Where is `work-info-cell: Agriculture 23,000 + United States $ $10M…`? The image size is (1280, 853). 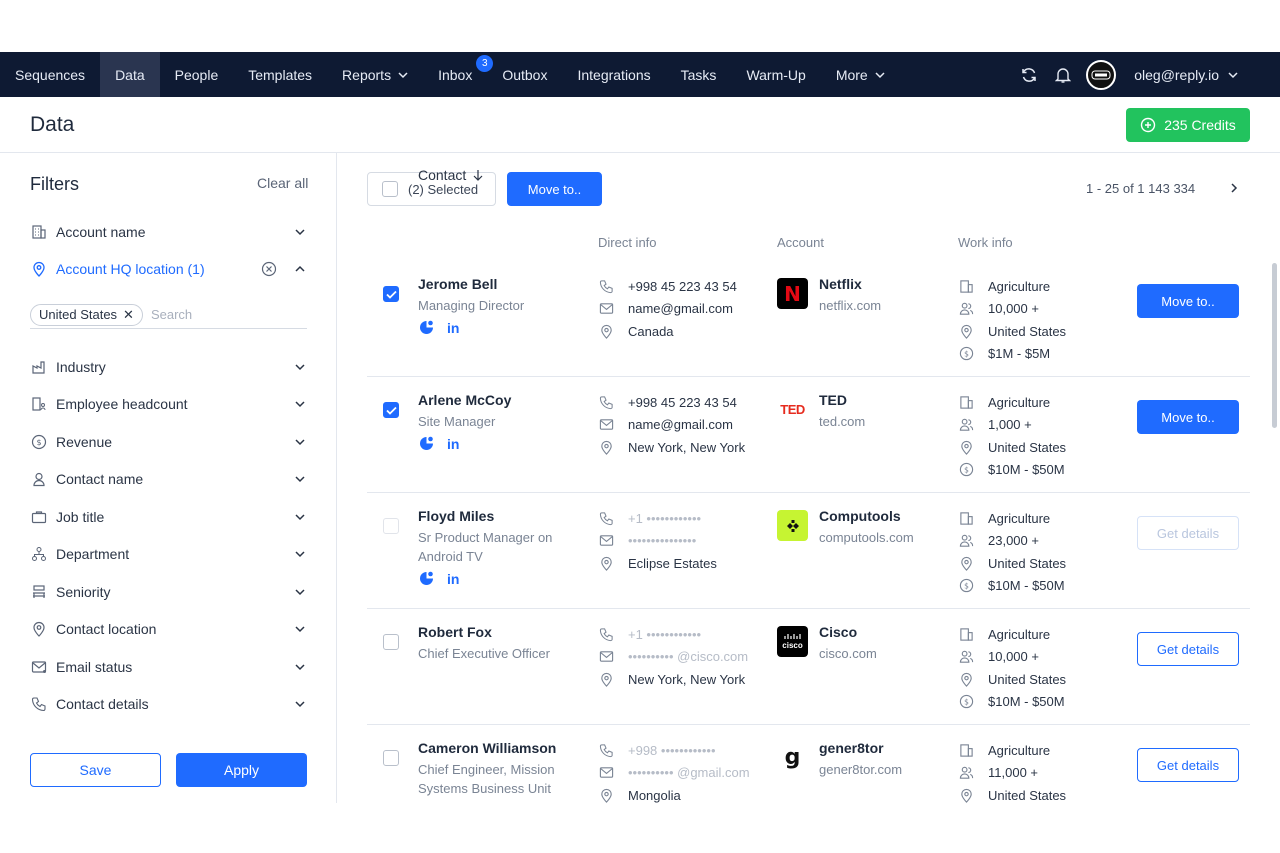
work-info-cell: Agriculture 23,000 + United States $ $10M… is located at coordinates (1043, 552).